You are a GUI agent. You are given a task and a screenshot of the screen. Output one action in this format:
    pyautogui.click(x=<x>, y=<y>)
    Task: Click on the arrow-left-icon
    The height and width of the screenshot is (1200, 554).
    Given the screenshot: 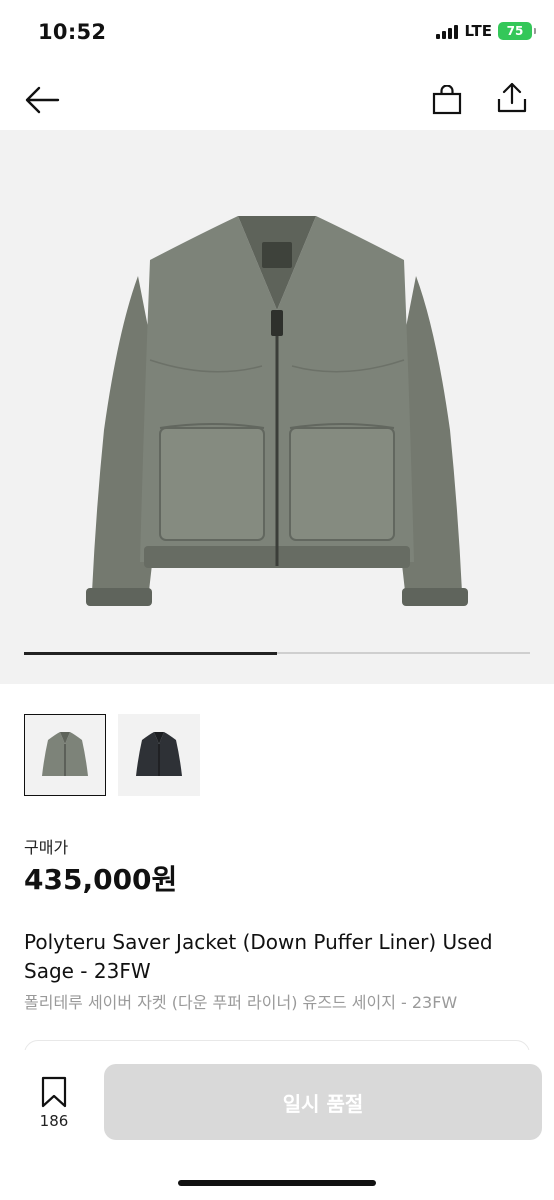 What is the action you would take?
    pyautogui.click(x=42, y=100)
    